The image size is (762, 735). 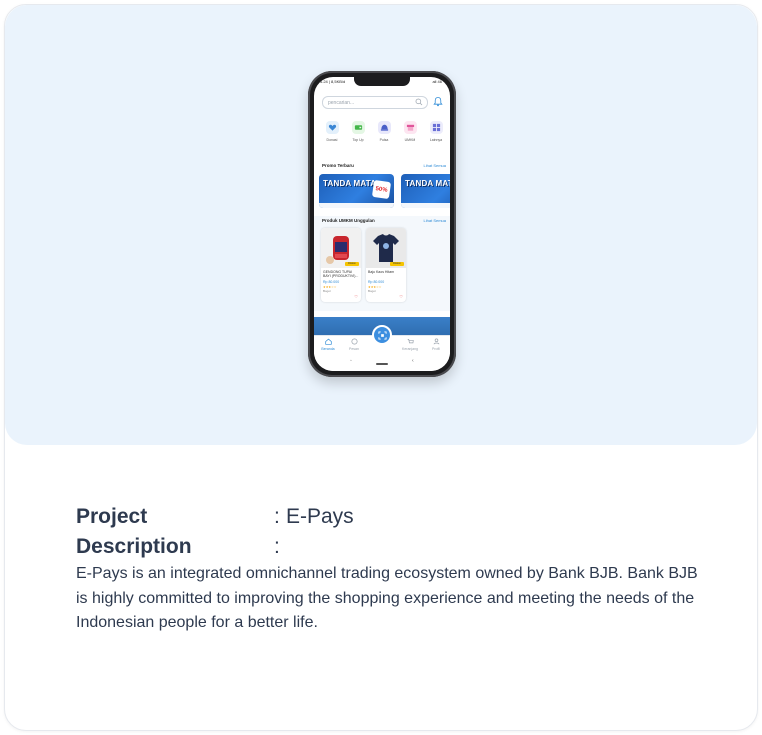 I want to click on promo-see-all-link: Lihat Semua, so click(x=435, y=165).